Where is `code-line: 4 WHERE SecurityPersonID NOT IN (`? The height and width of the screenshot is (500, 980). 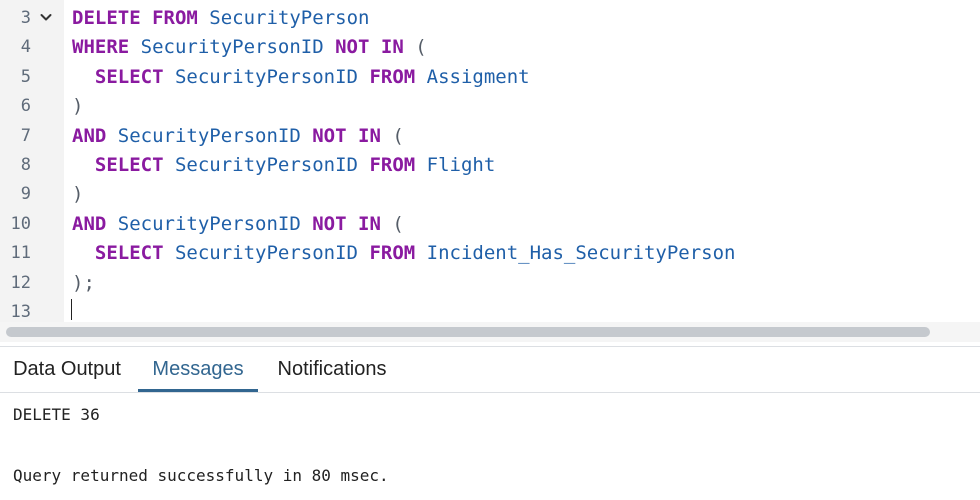 code-line: 4 WHERE SecurityPersonID NOT IN ( is located at coordinates (490, 47).